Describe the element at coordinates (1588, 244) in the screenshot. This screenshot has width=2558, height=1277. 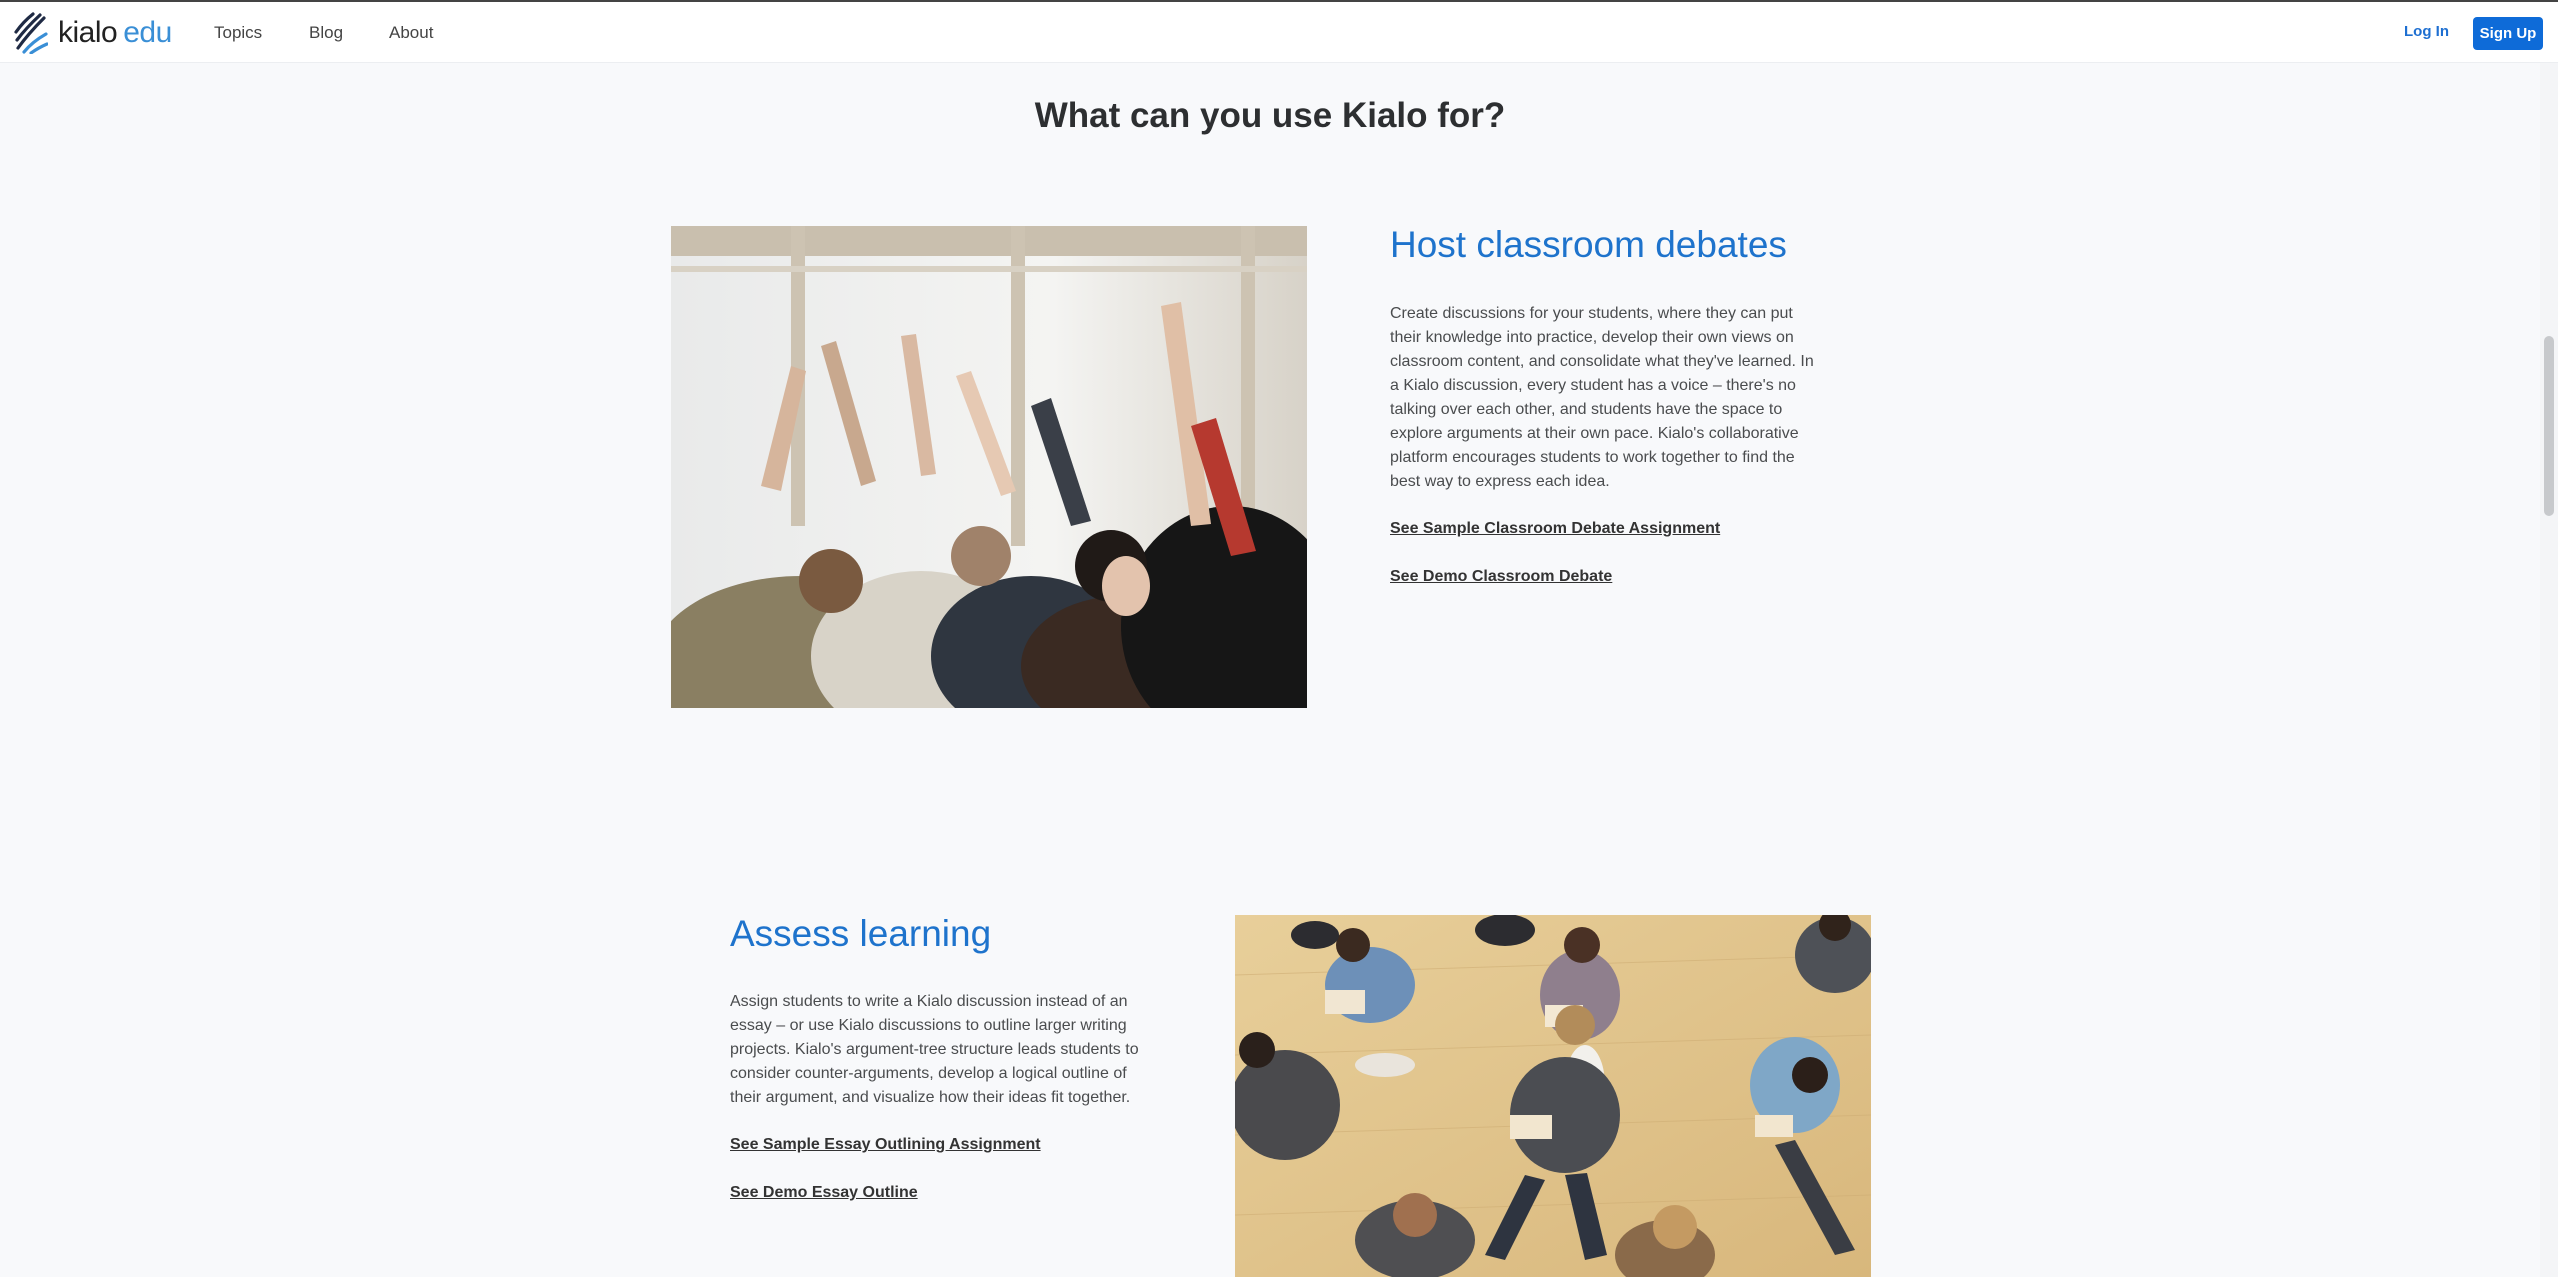
I see `feature-title-host-debates: Host classroom debates` at that location.